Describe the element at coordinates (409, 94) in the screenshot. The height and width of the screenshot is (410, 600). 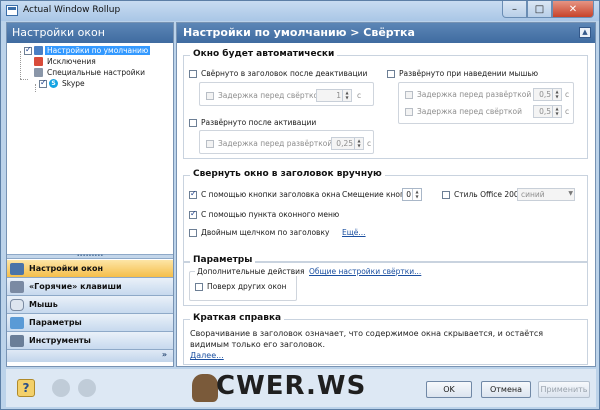
I see `hover-unroll-delay-checkbox` at that location.